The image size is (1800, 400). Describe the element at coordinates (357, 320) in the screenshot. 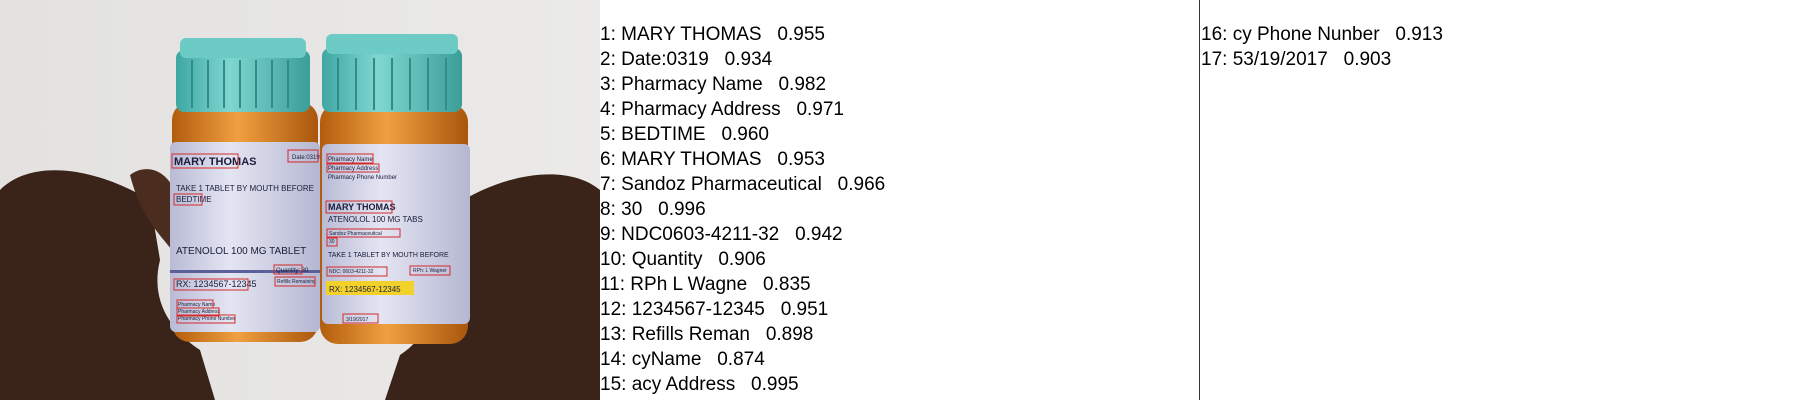

I see `right-fill-date: 3/19/2017` at that location.